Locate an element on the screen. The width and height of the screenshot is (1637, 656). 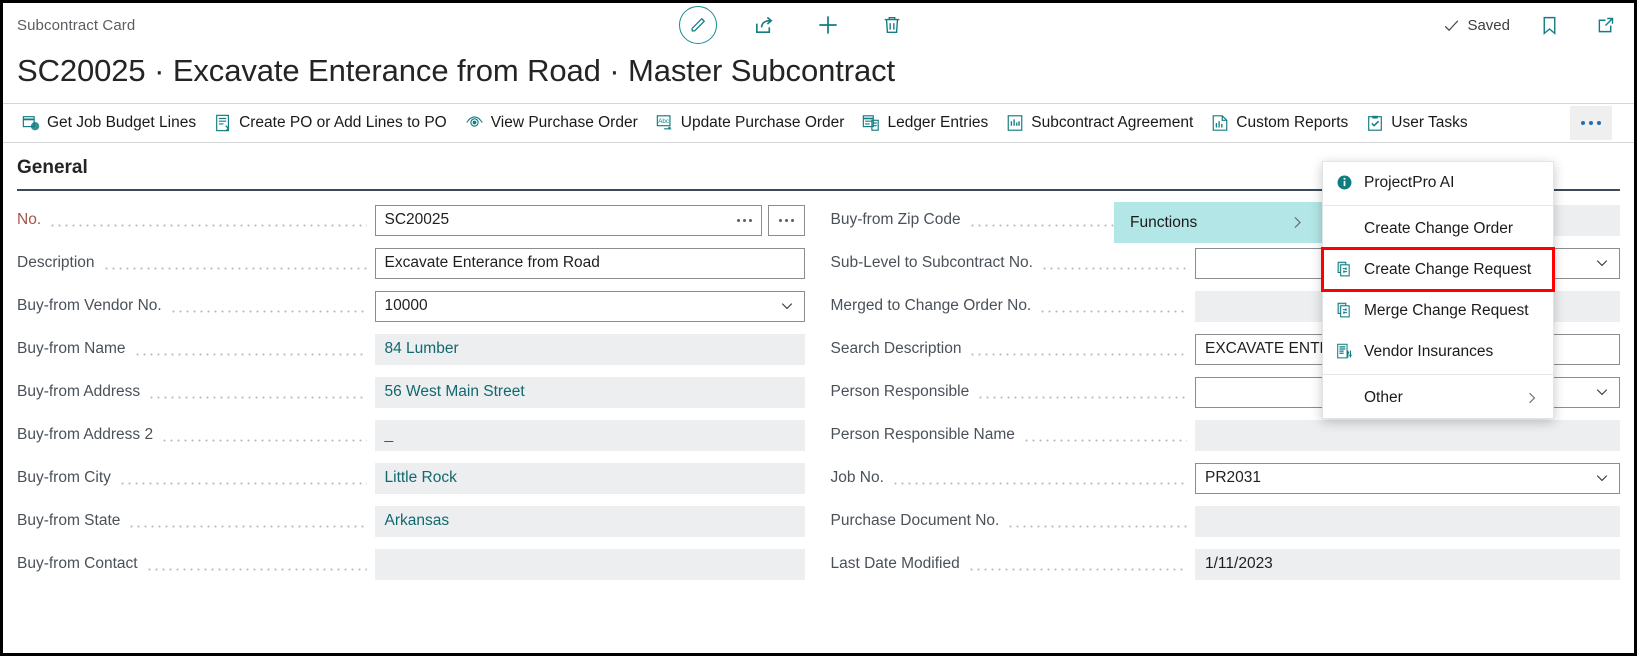
ribbon-item-update-purchase-order: Abc Update Purchase Order is located at coordinates (750, 123).